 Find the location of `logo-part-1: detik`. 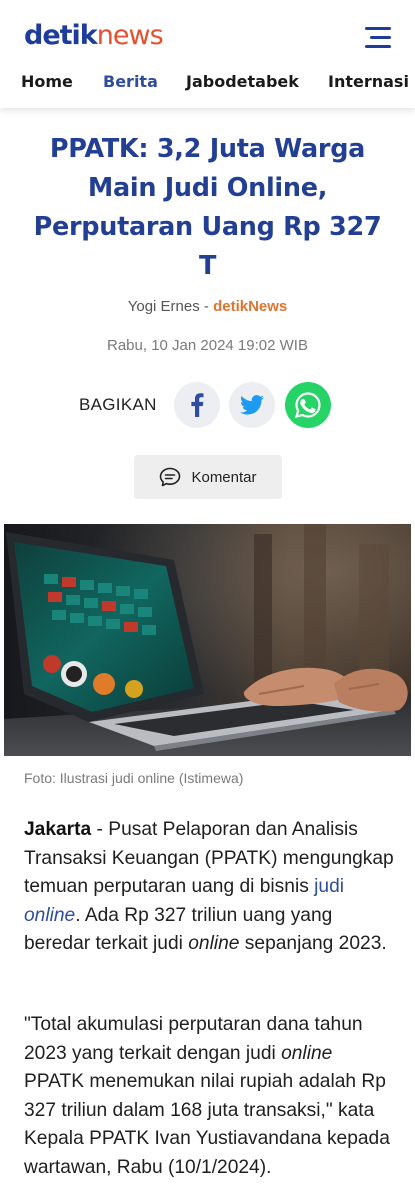

logo-part-1: detik is located at coordinates (61, 35).